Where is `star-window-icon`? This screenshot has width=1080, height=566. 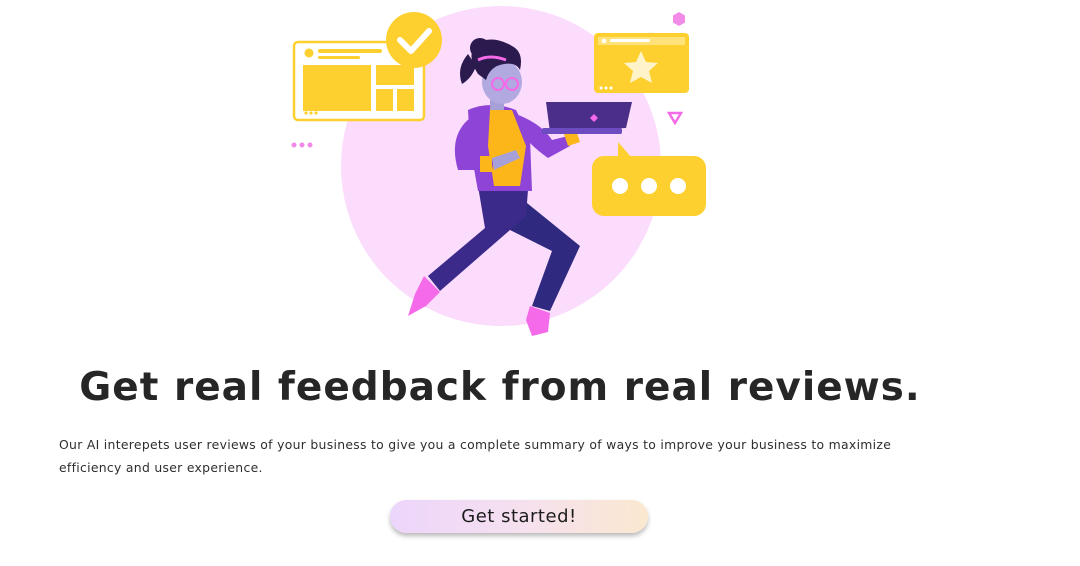 star-window-icon is located at coordinates (641, 63).